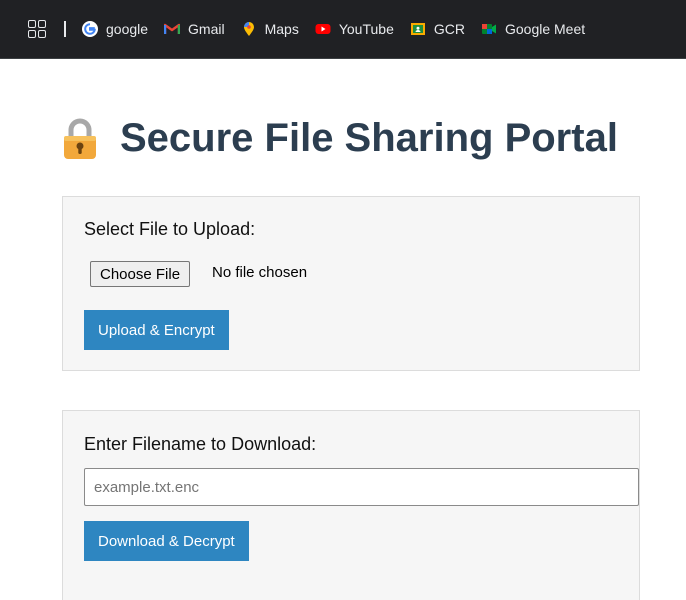  Describe the element at coordinates (369, 138) in the screenshot. I see `page-title-text: Secure File Sharing Portal` at that location.